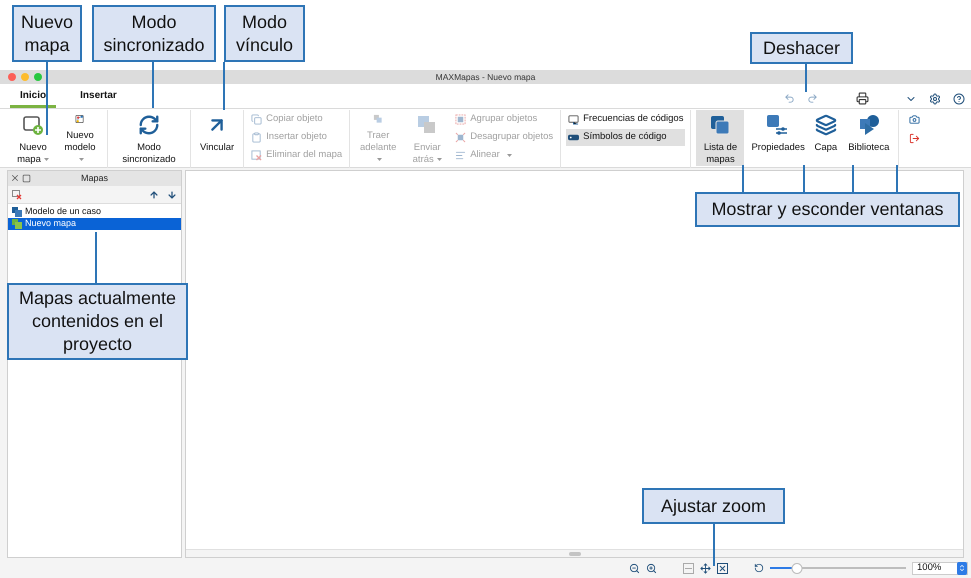  What do you see at coordinates (460, 119) in the screenshot?
I see `group-icon` at bounding box center [460, 119].